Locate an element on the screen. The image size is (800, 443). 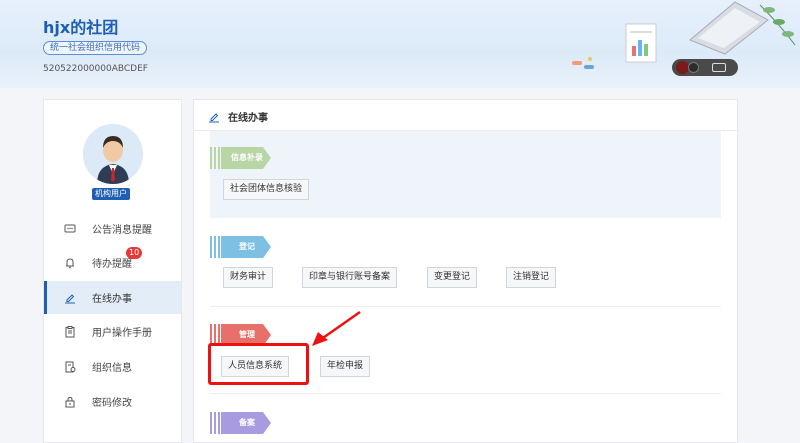
avatar is located at coordinates (113, 154).